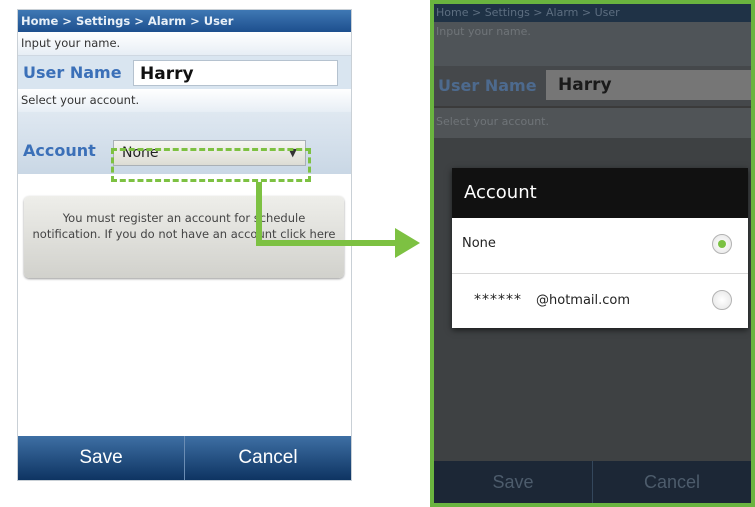  Describe the element at coordinates (479, 243) in the screenshot. I see `option-label: None` at that location.